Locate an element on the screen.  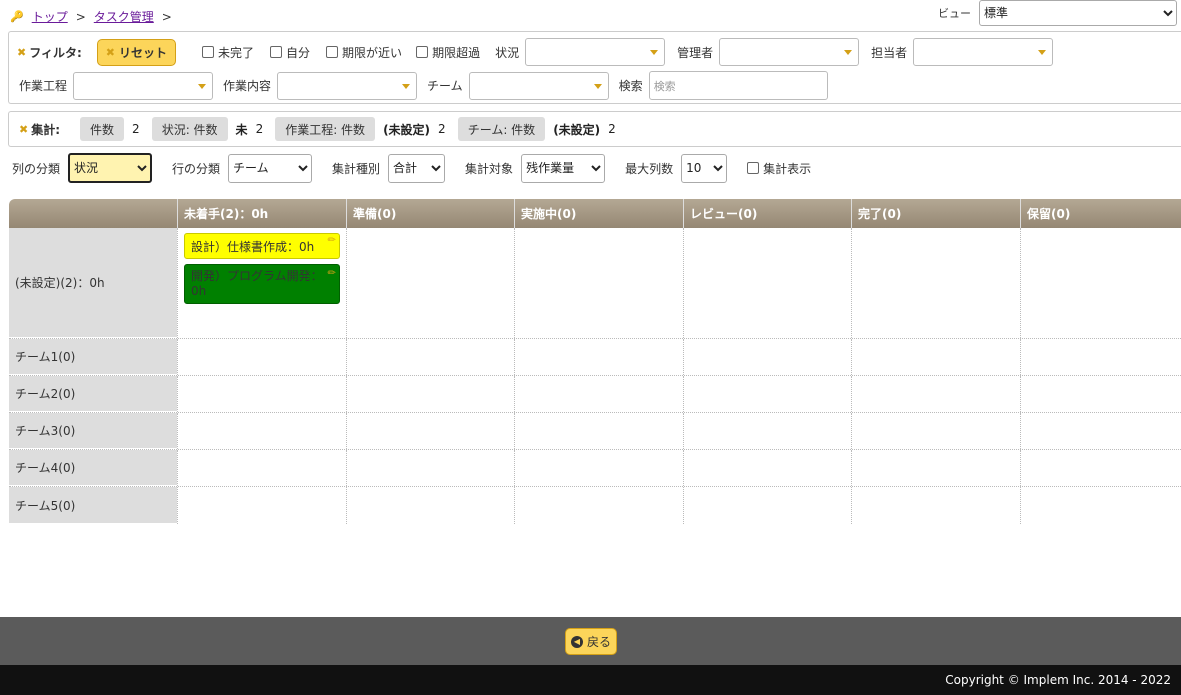
process-filter-dropdown is located at coordinates (143, 85).